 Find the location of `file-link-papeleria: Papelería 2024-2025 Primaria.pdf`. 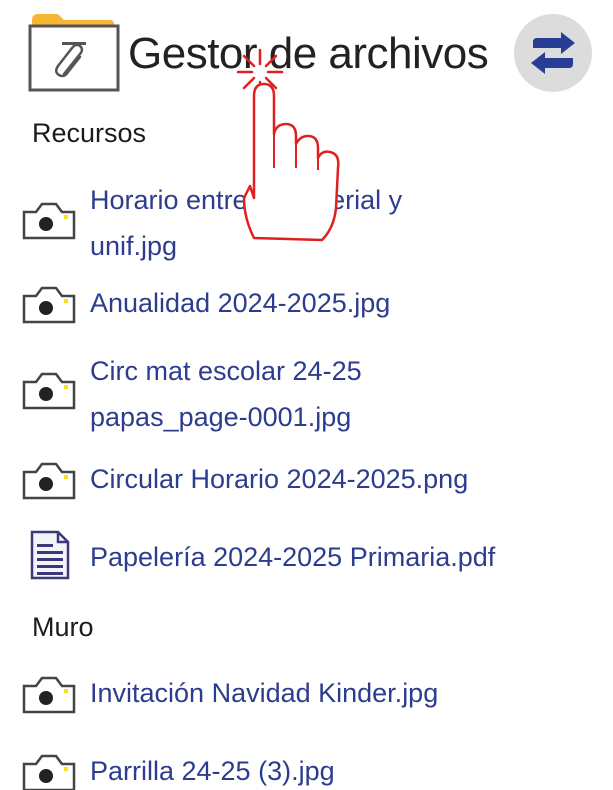

file-link-papeleria: Papelería 2024-2025 Primaria.pdf is located at coordinates (292, 557).